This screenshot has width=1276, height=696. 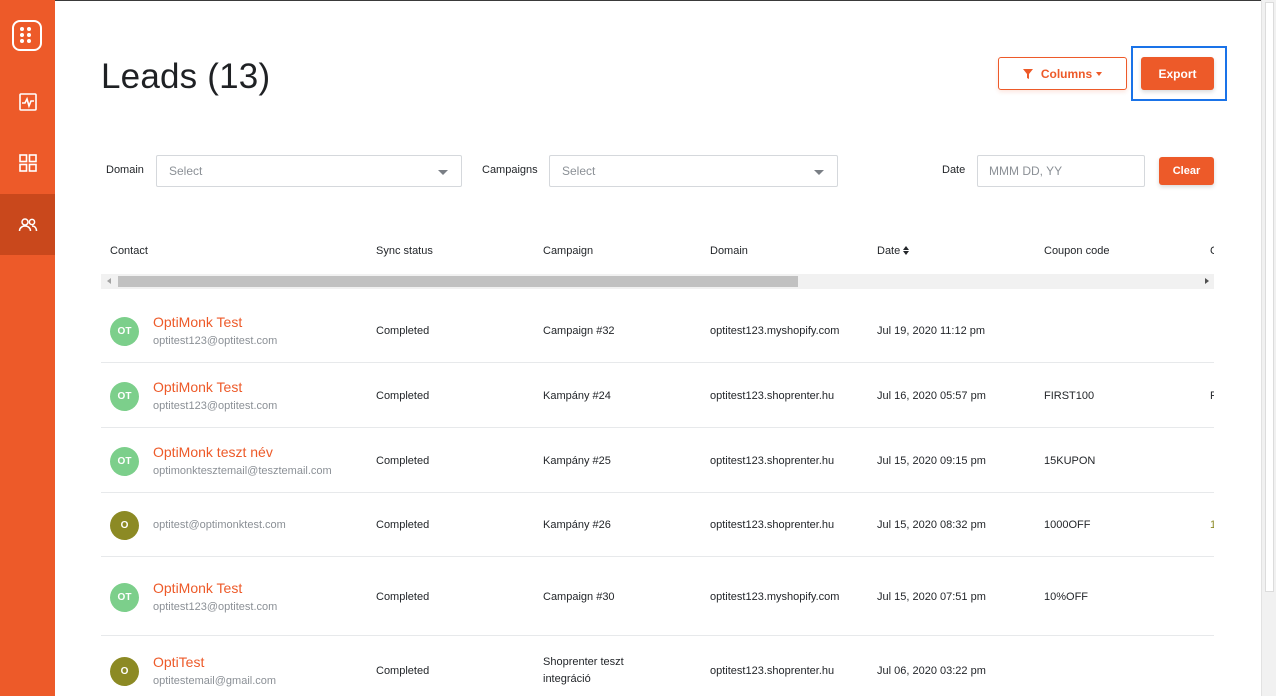 I want to click on export-button: Export, so click(x=1177, y=73).